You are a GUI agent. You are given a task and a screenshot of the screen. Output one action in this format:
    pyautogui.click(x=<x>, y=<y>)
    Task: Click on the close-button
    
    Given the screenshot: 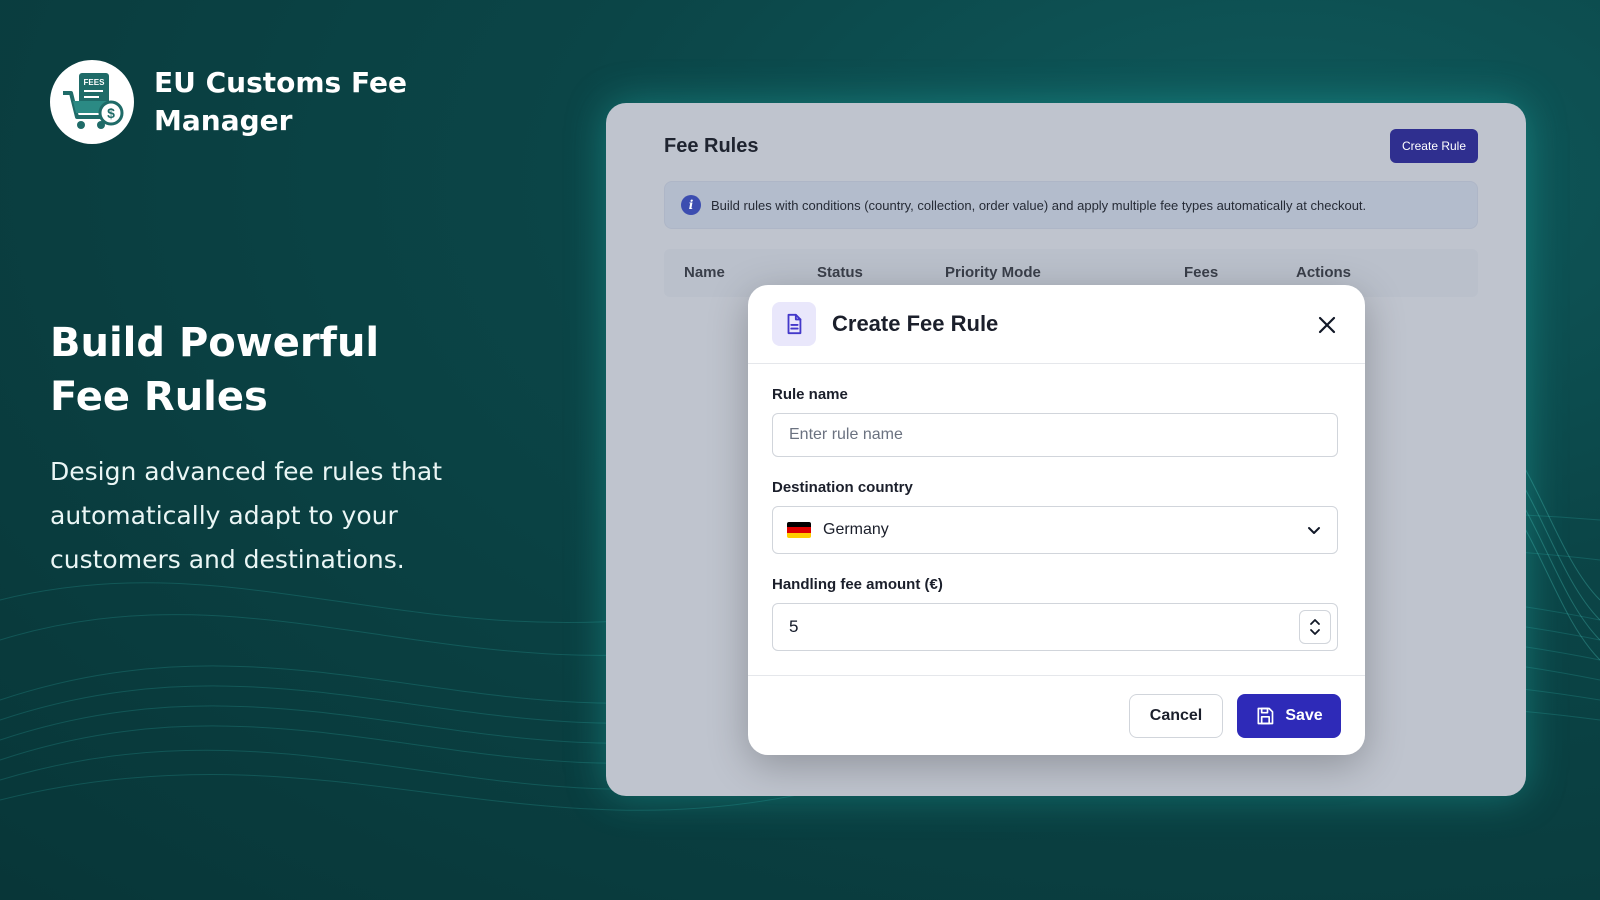 What is the action you would take?
    pyautogui.click(x=1327, y=325)
    